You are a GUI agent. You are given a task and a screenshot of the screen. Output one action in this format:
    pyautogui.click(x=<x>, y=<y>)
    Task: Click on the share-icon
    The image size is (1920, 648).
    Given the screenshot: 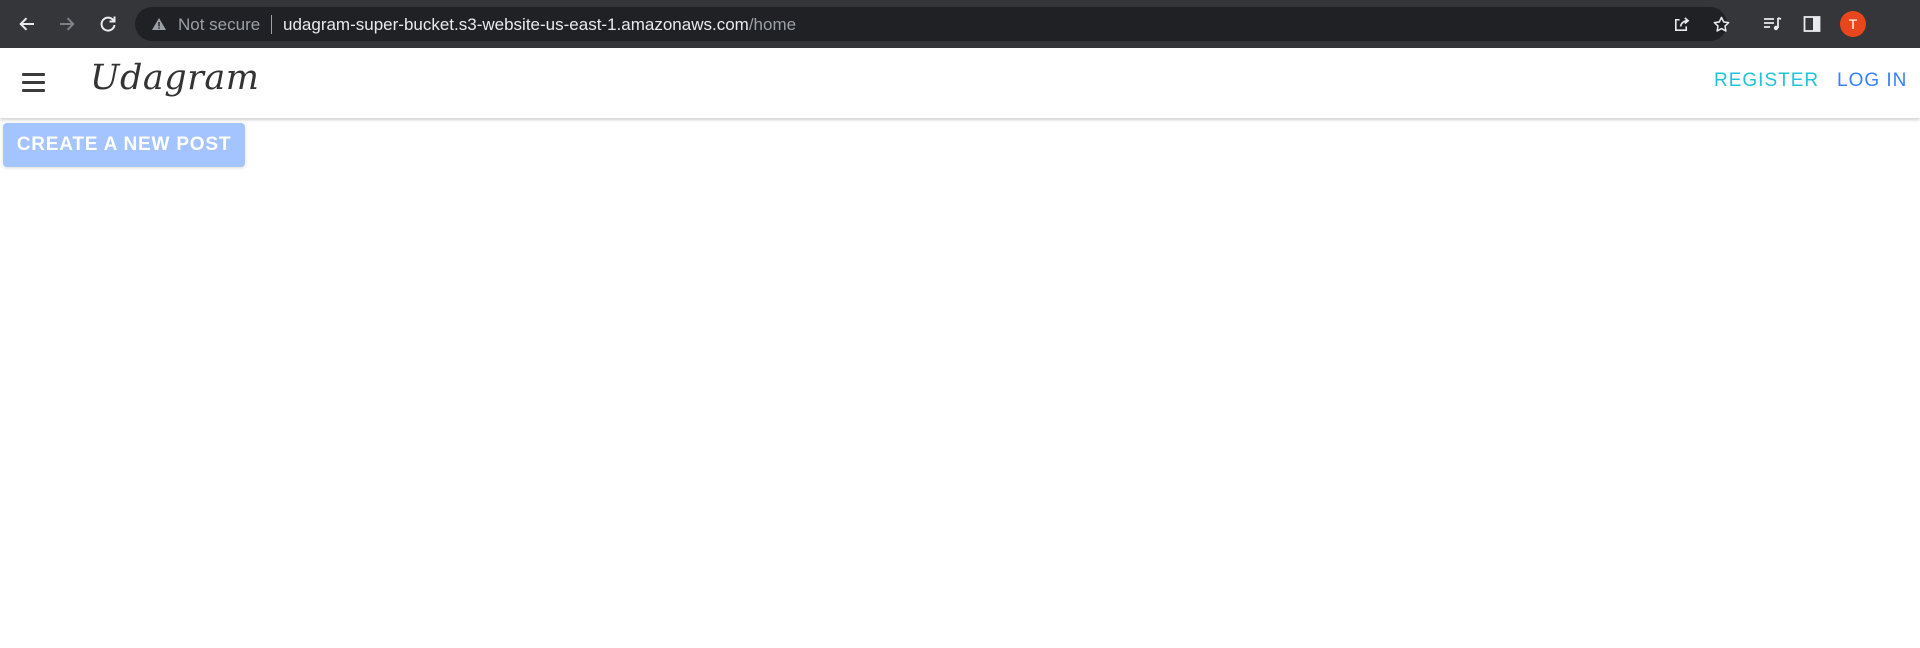 What is the action you would take?
    pyautogui.click(x=1681, y=23)
    